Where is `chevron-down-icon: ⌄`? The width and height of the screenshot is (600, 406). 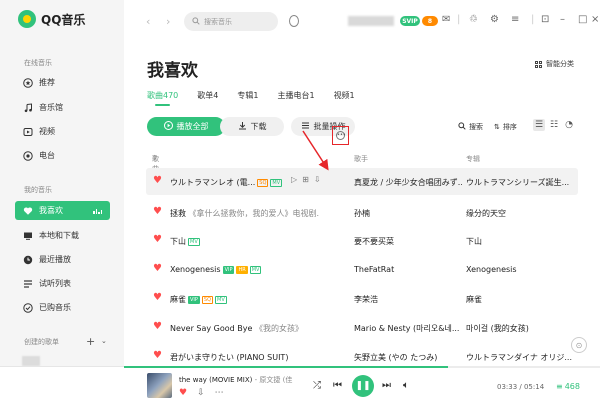 chevron-down-icon: ⌄ is located at coordinates (104, 341).